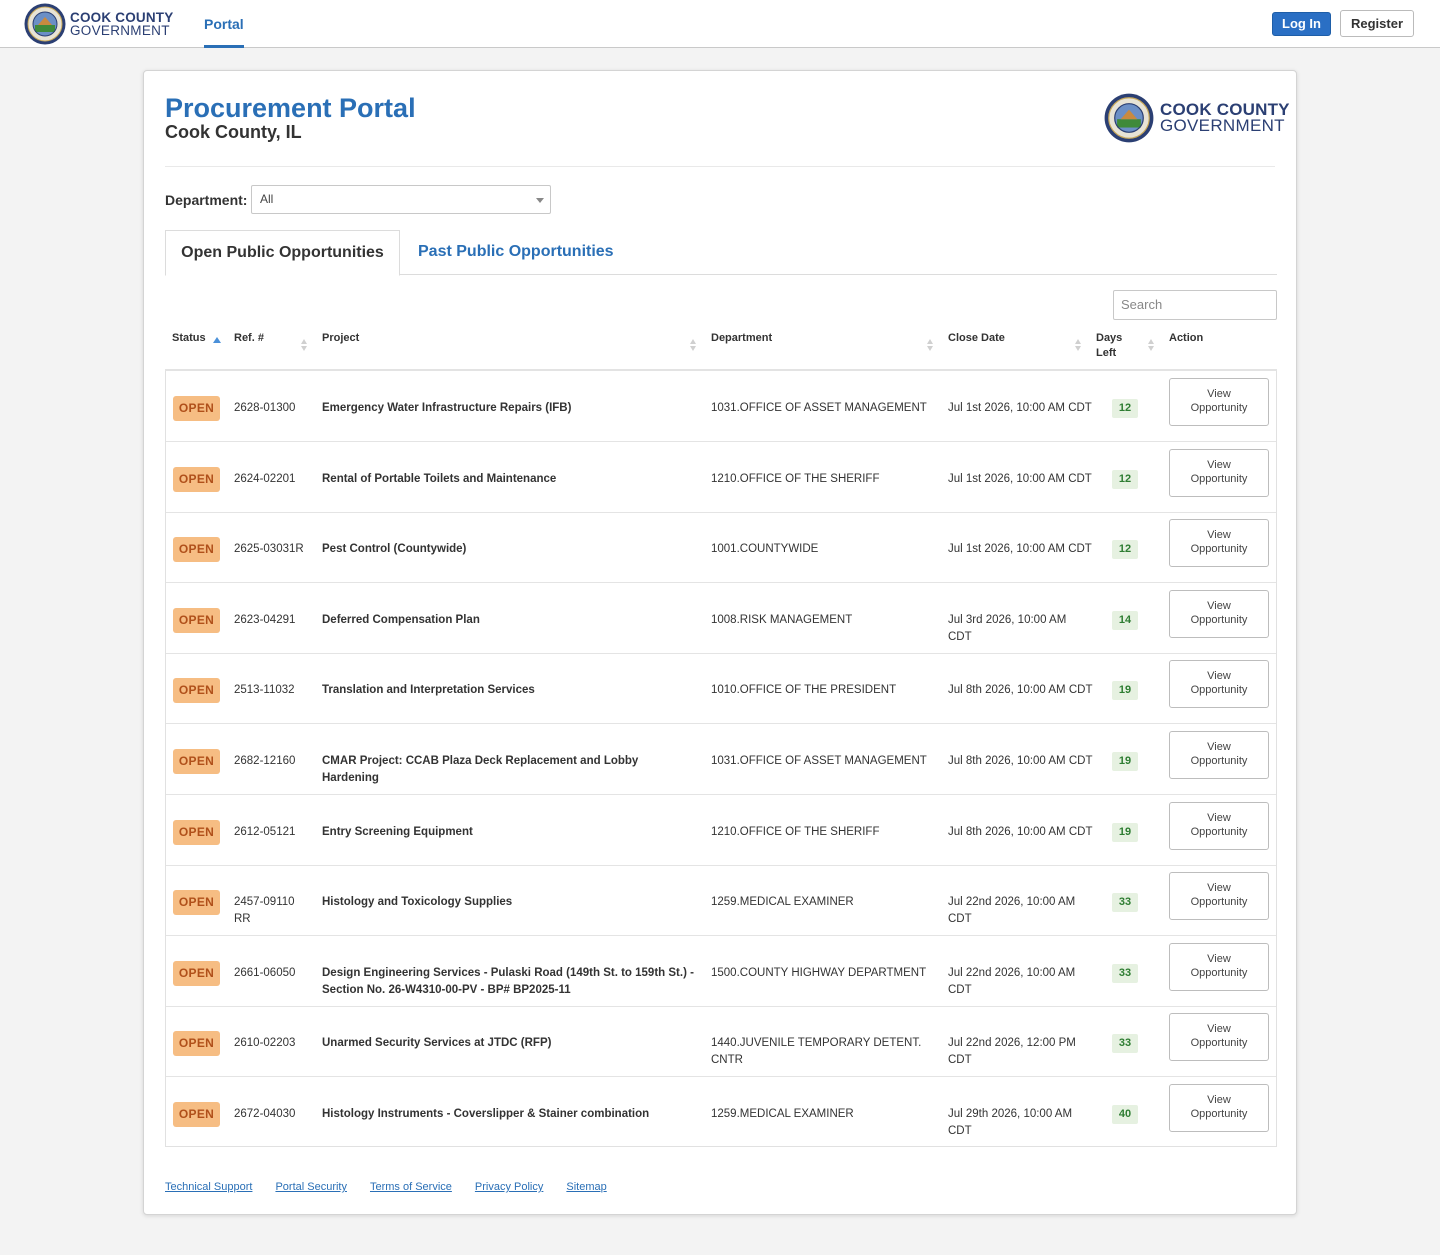 This screenshot has height=1255, width=1440. I want to click on ref-number: 2682-12160, so click(265, 761).